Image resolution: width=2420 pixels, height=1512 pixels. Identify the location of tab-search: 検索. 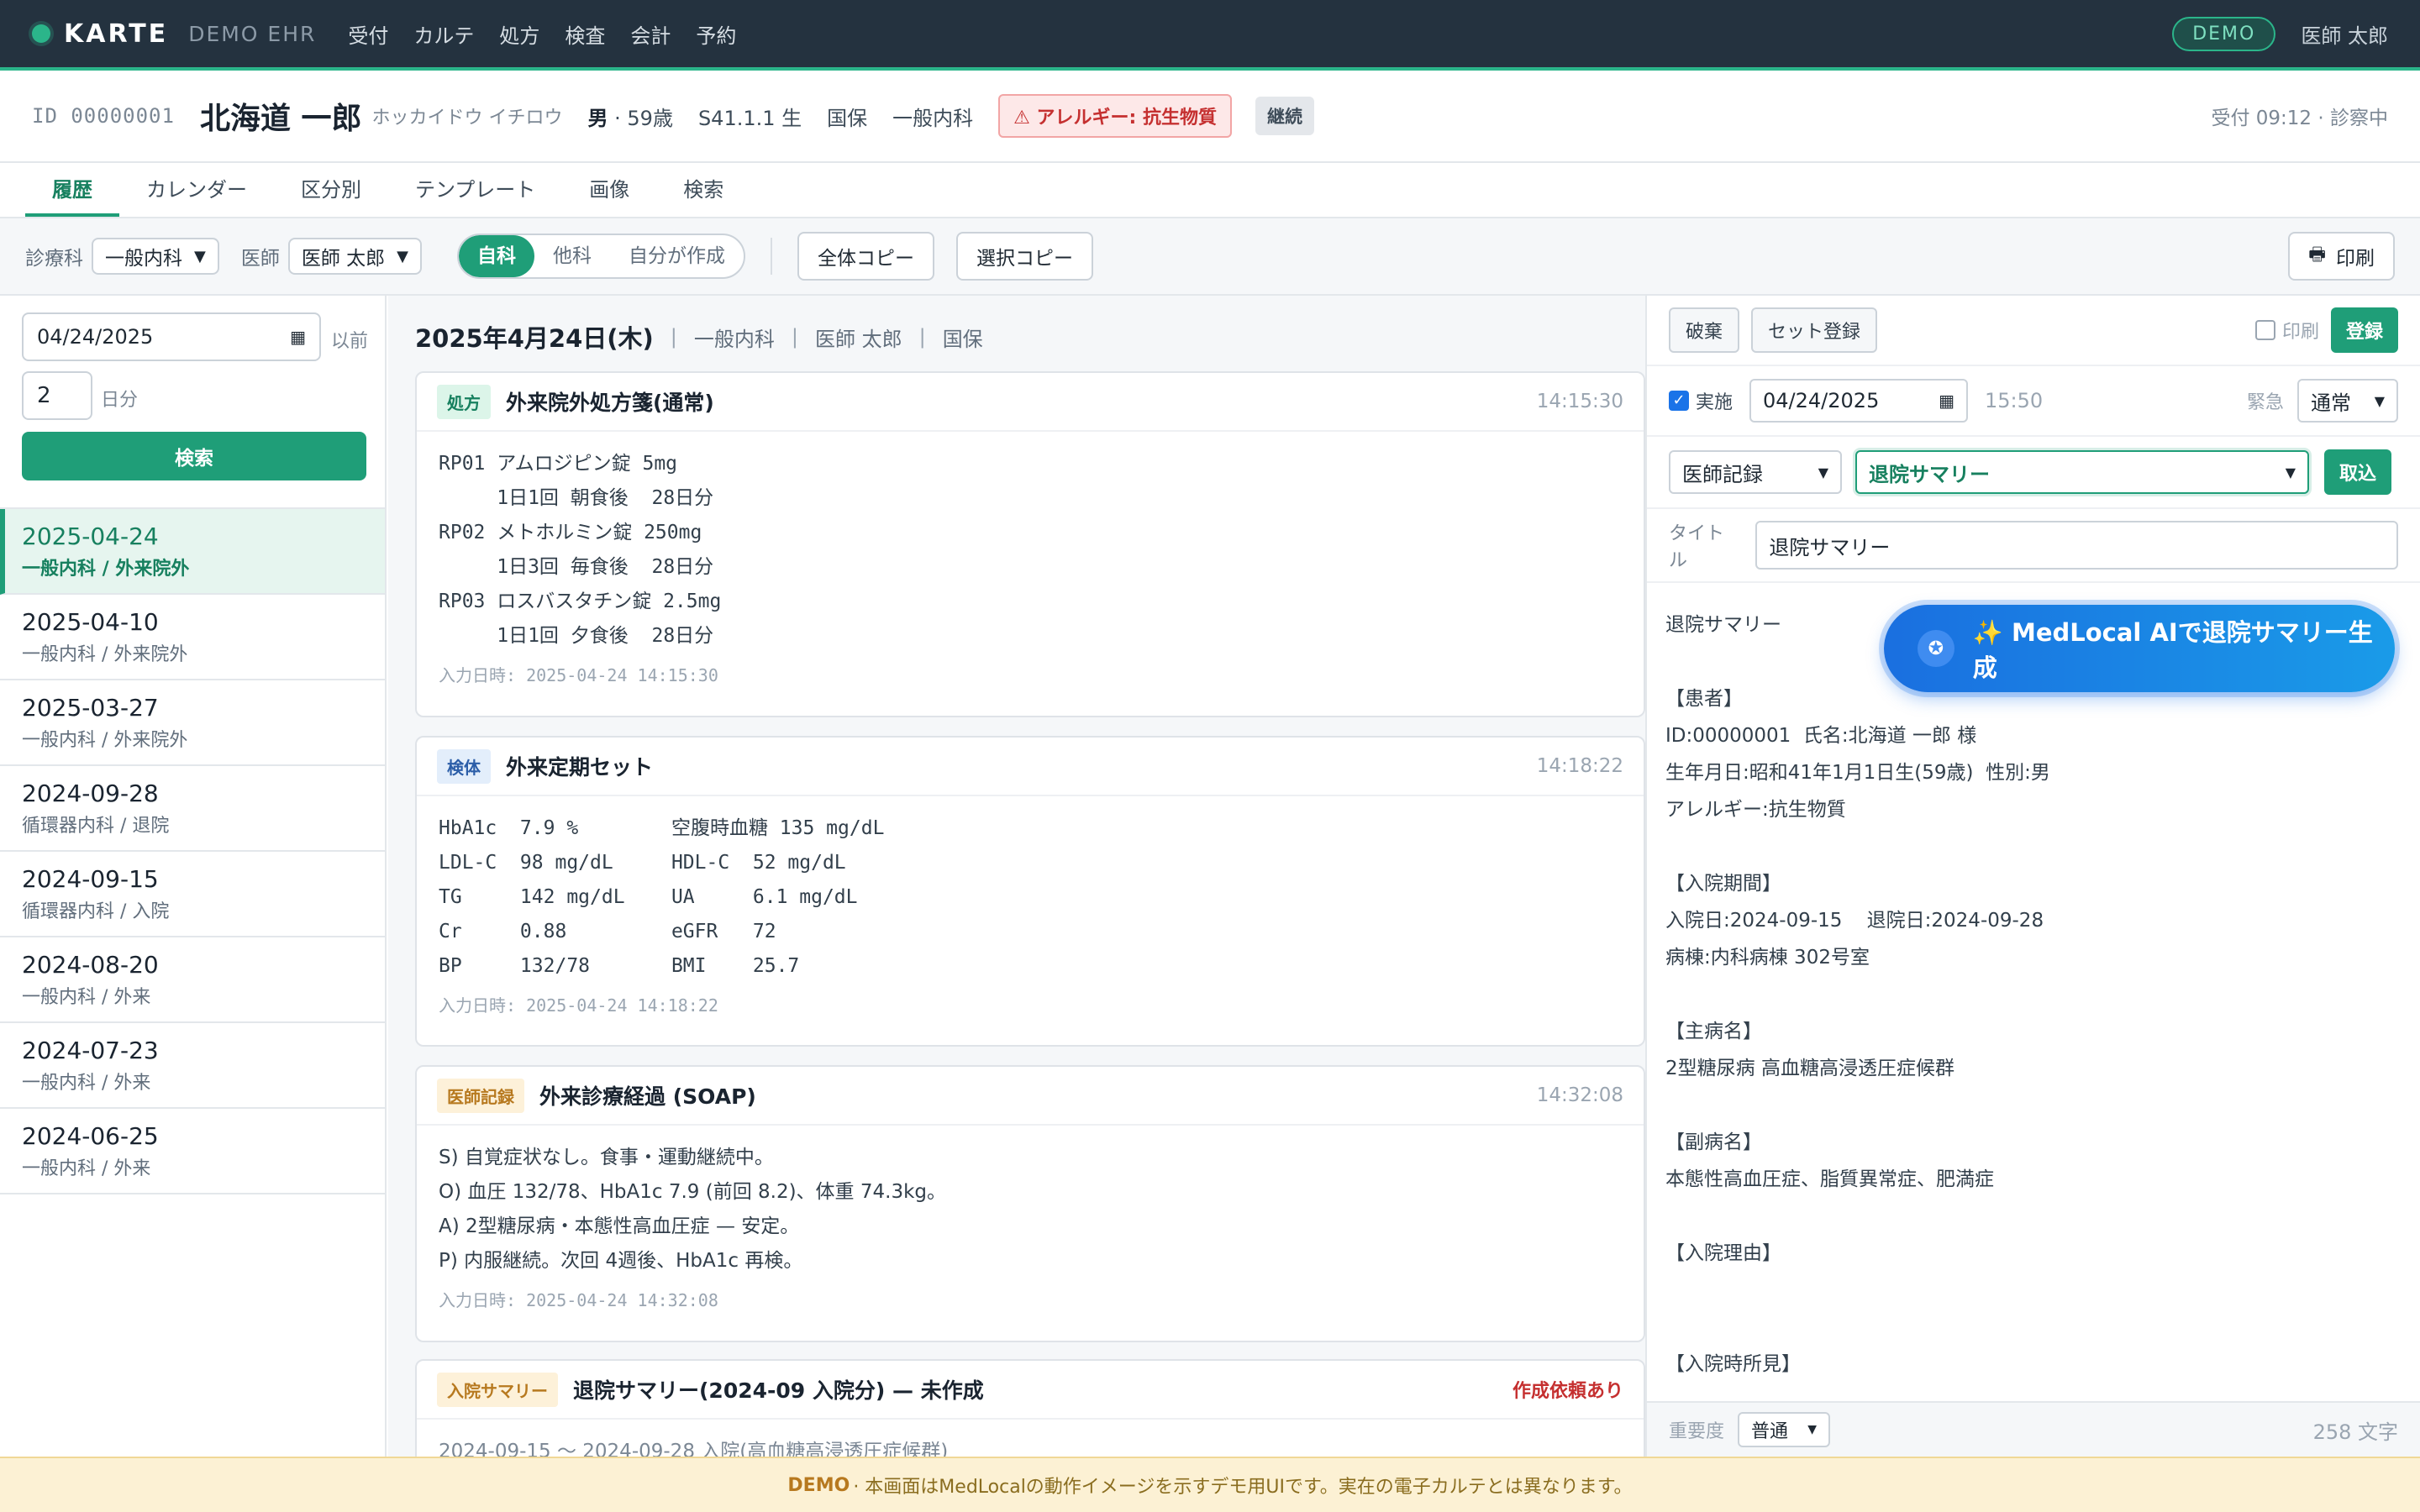
(703, 190).